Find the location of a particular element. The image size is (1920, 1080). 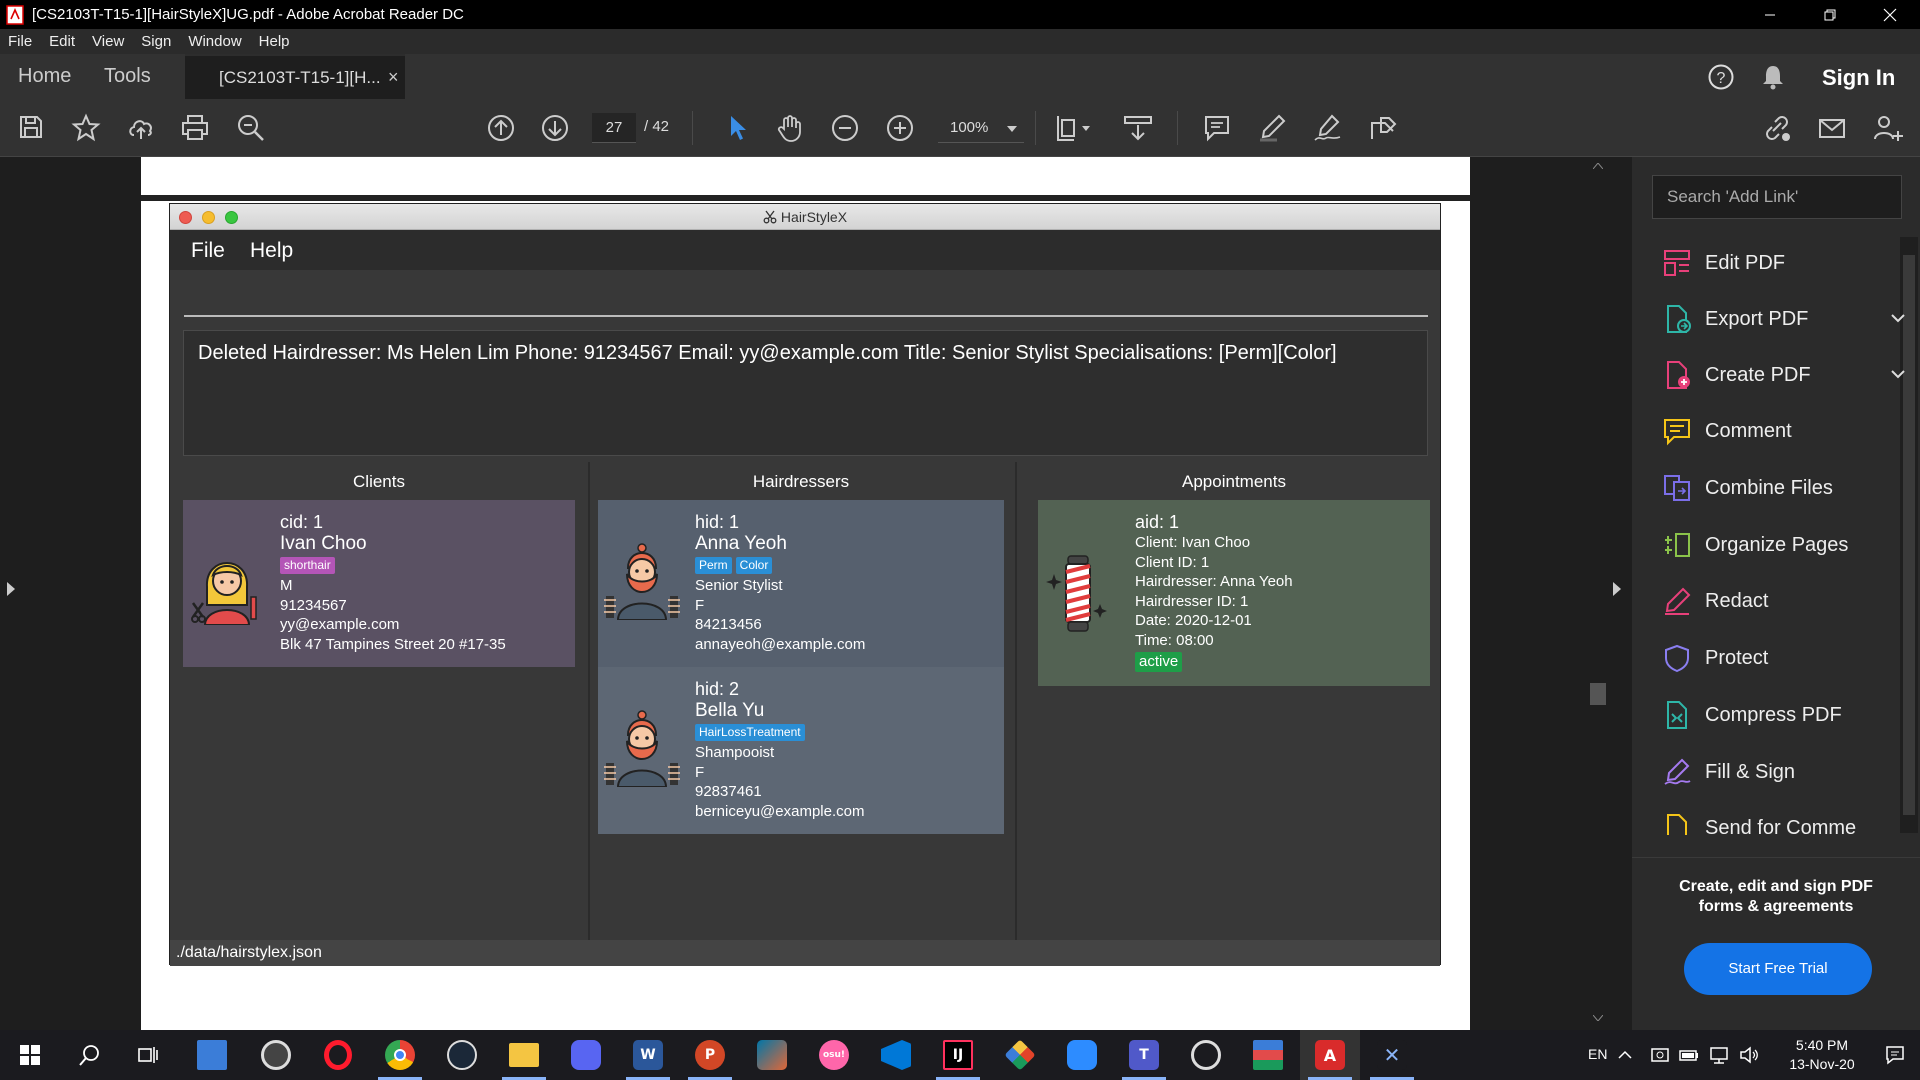

notifications-bell-icon is located at coordinates (1773, 77).